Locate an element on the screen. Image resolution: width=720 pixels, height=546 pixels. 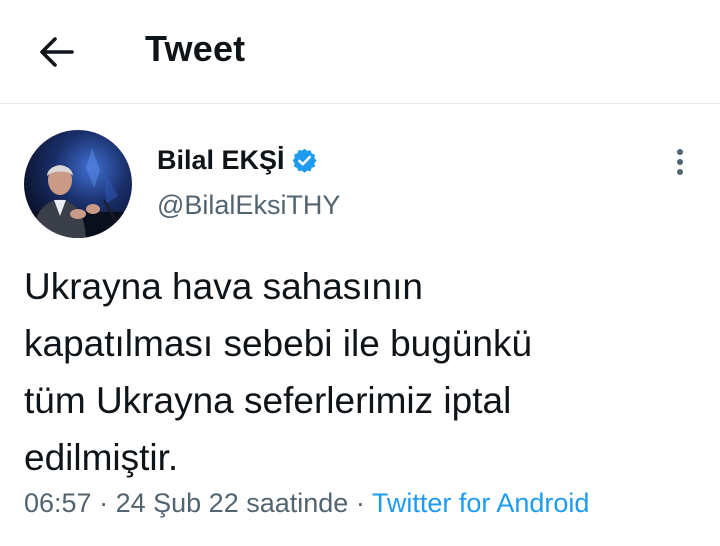
back-button is located at coordinates (56, 52).